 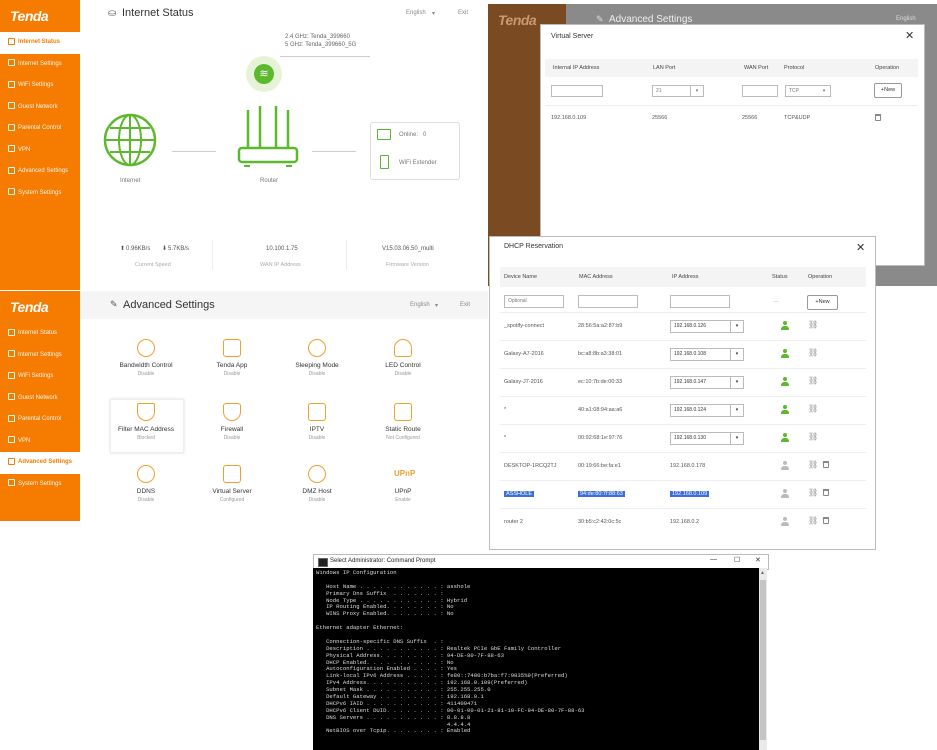 What do you see at coordinates (356, 572) in the screenshot?
I see `cmd-line: Windows IP Configuration` at bounding box center [356, 572].